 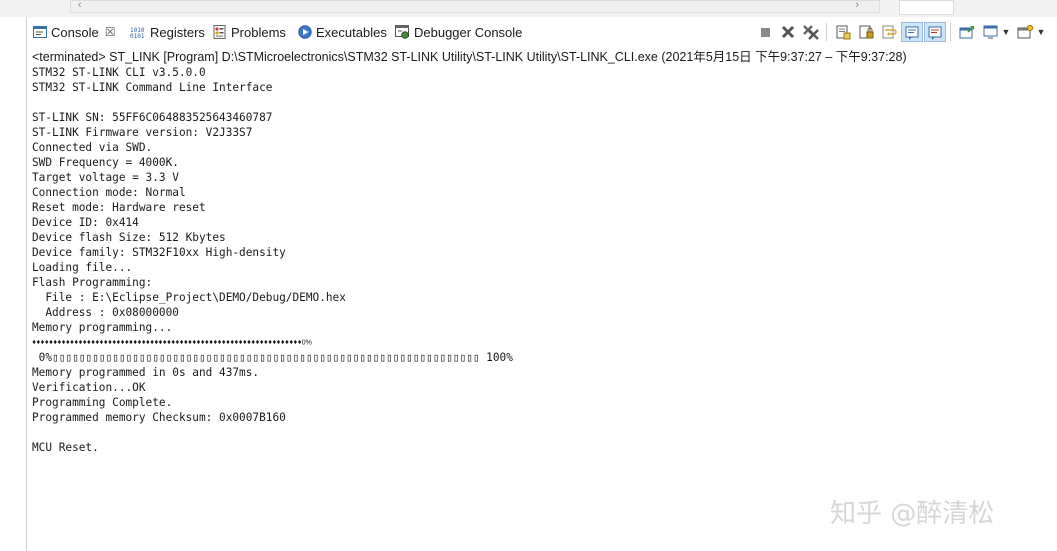 I want to click on tab-debugger-console: Debugger Console, so click(x=458, y=32).